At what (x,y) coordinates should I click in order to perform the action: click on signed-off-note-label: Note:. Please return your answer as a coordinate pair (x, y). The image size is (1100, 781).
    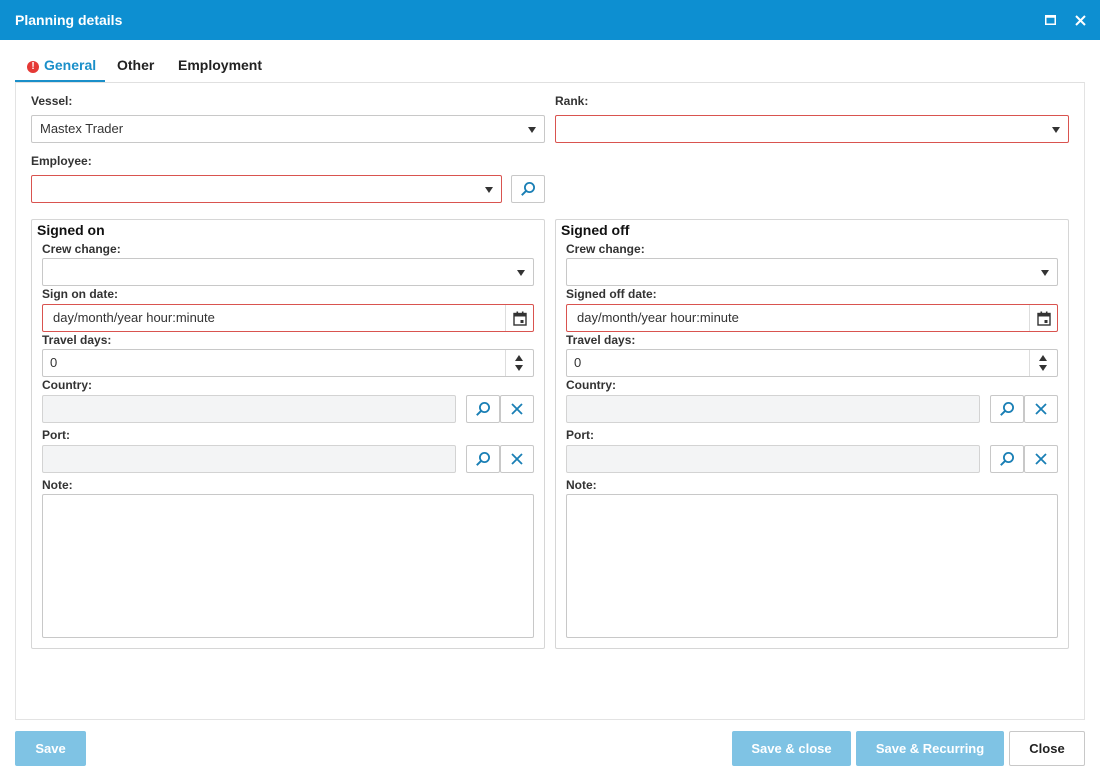
    Looking at the image, I should click on (581, 485).